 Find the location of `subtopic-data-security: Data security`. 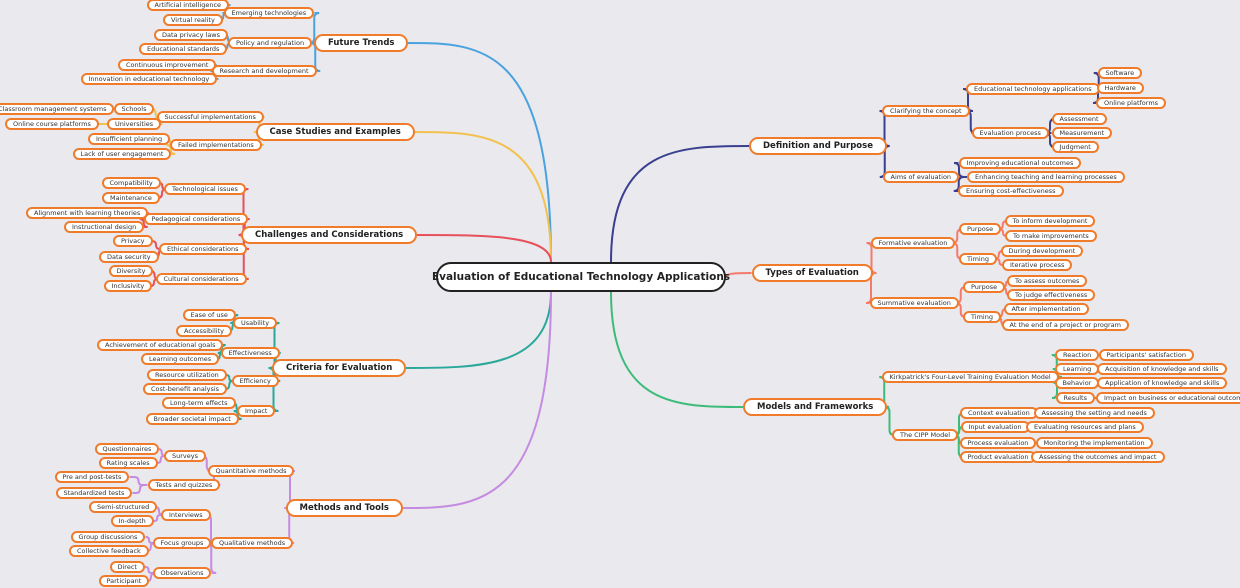

subtopic-data-security: Data security is located at coordinates (129, 257).